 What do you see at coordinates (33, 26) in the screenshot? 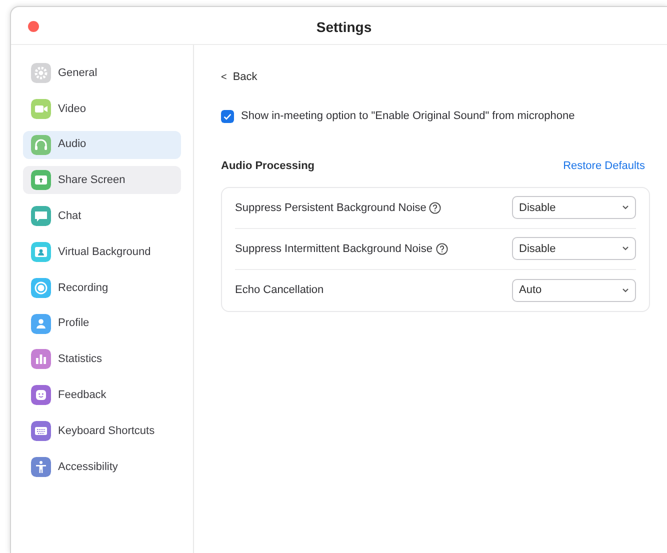
I see `close-button` at bounding box center [33, 26].